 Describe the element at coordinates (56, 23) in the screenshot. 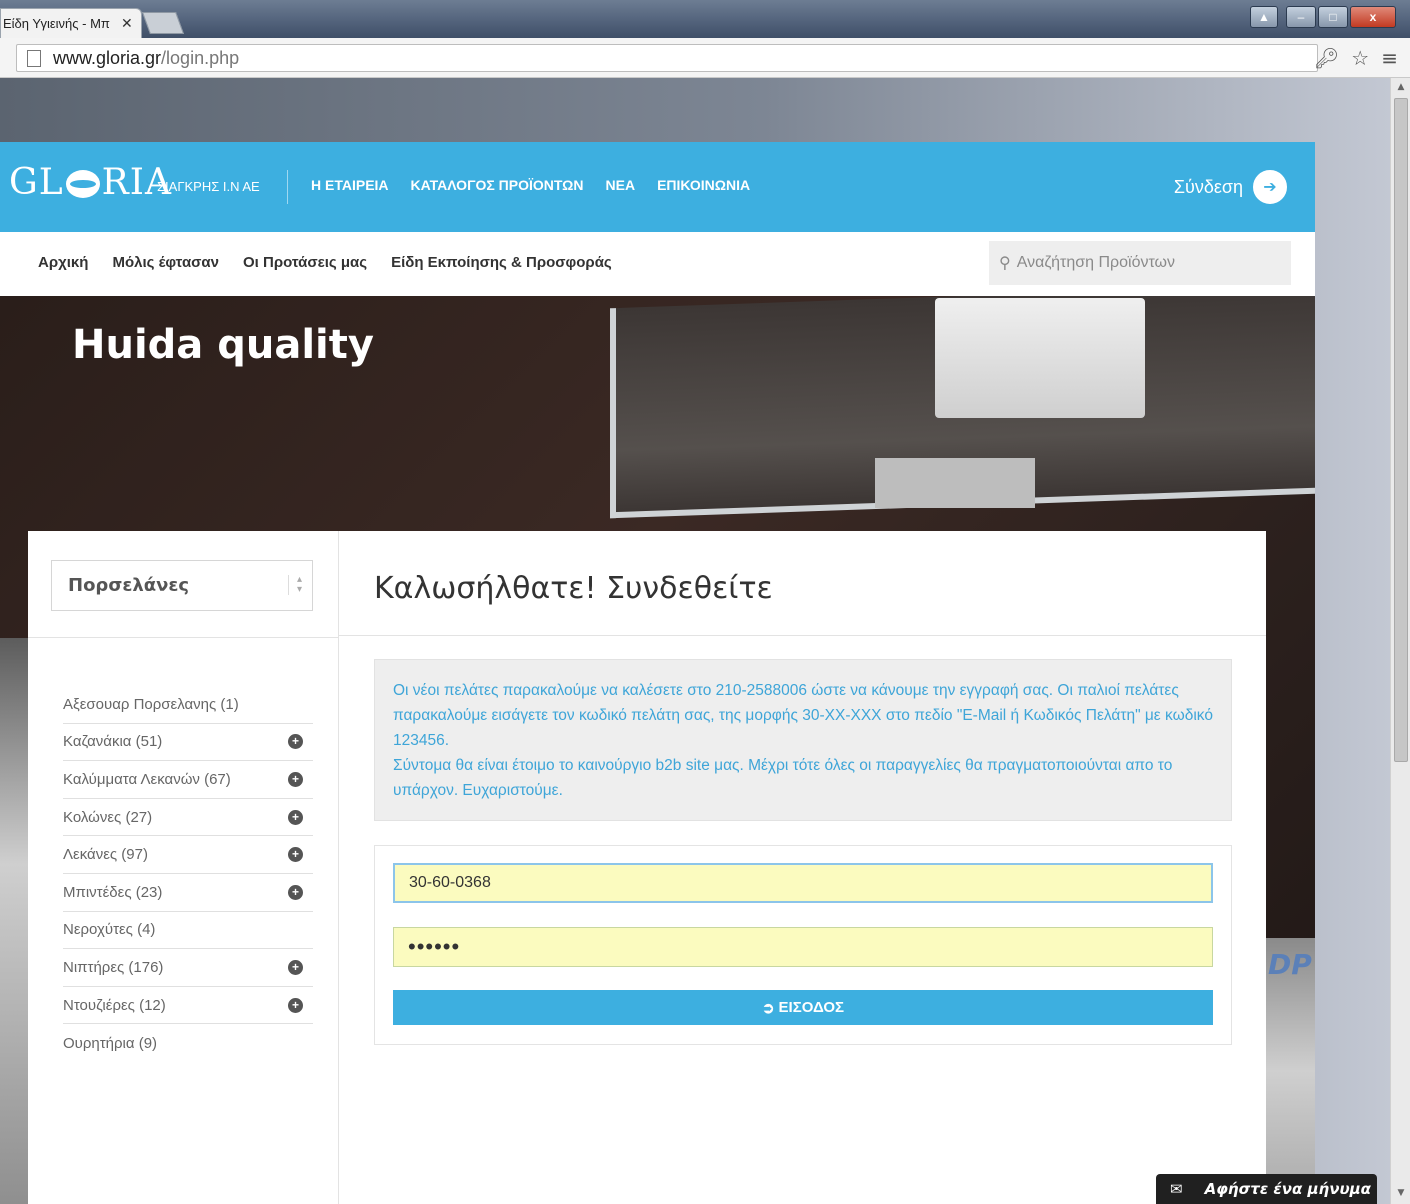

I see `tab-title: Είδη Υγιεινής - Μπ` at that location.